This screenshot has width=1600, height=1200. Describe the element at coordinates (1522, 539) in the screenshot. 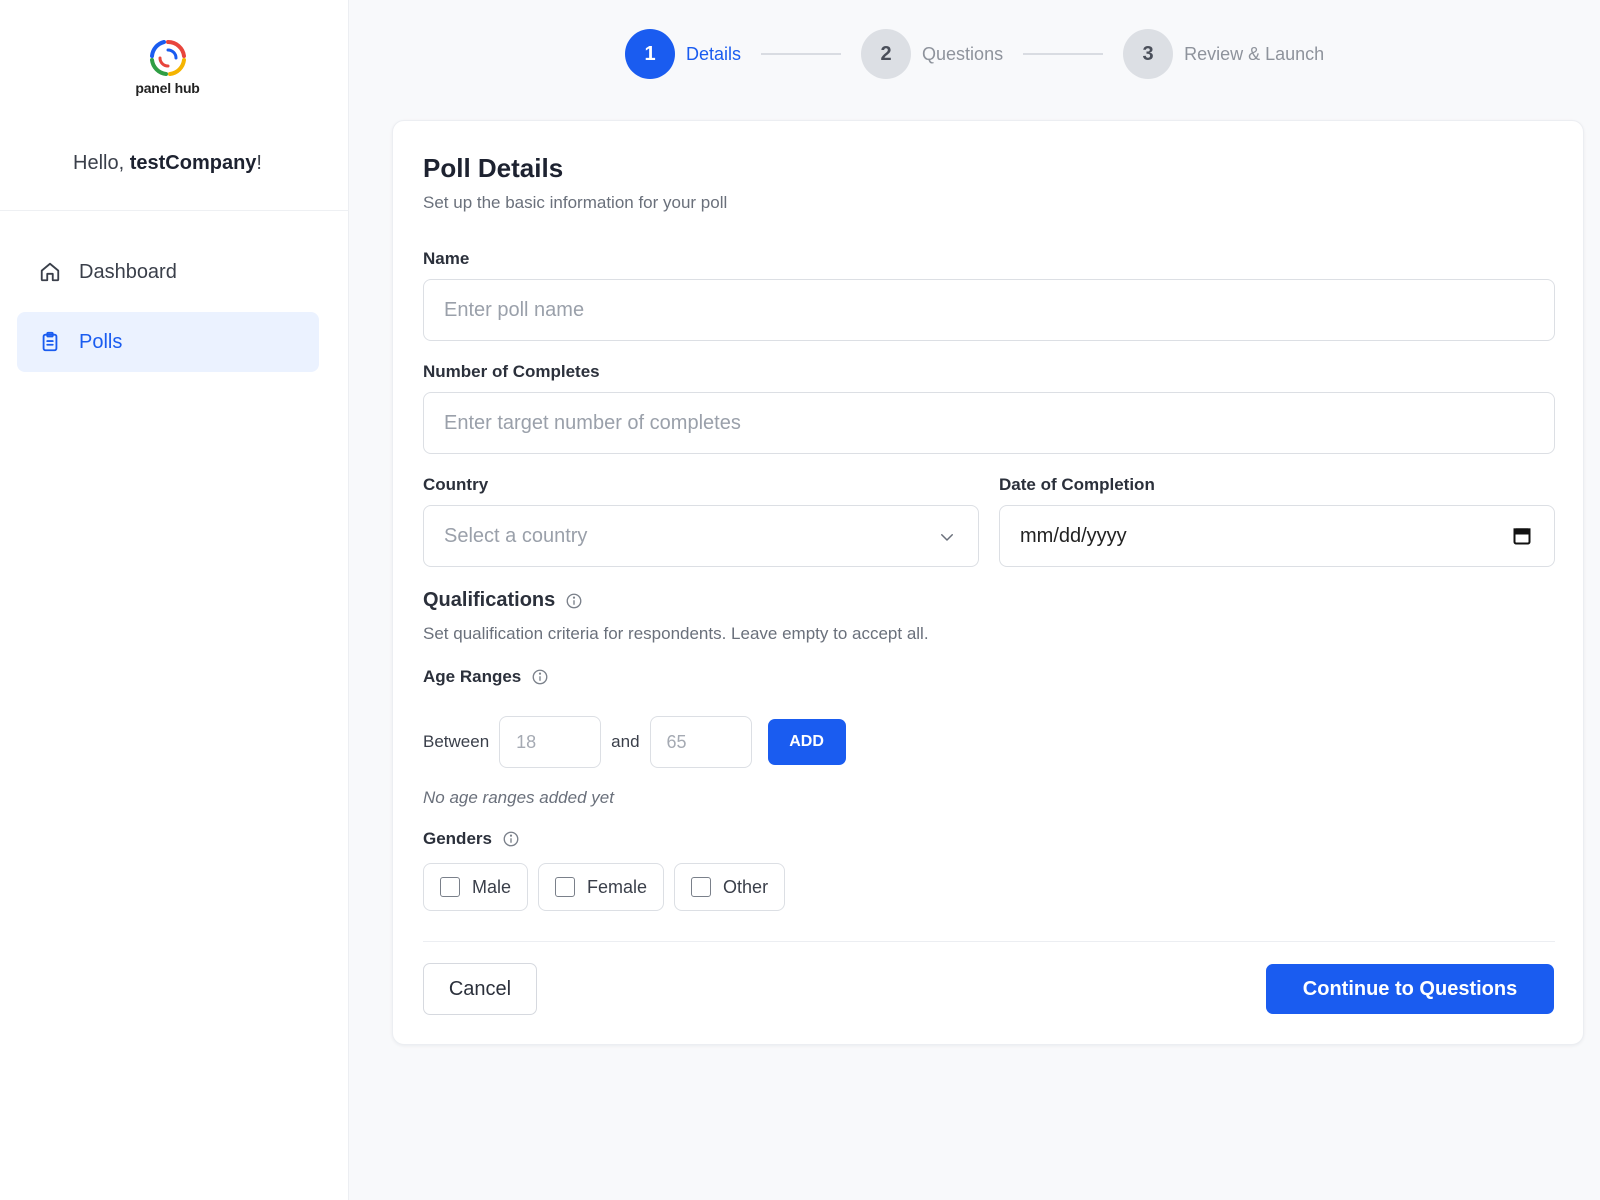

I see `calendar-icon` at that location.